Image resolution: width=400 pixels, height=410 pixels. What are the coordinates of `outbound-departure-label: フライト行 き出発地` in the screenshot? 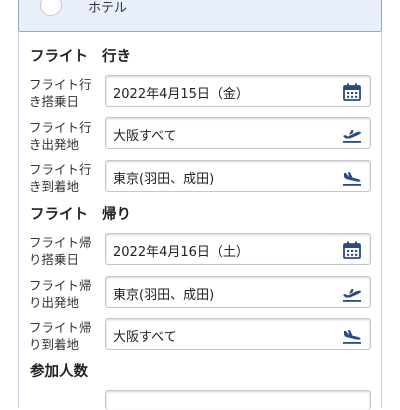 It's located at (60, 136).